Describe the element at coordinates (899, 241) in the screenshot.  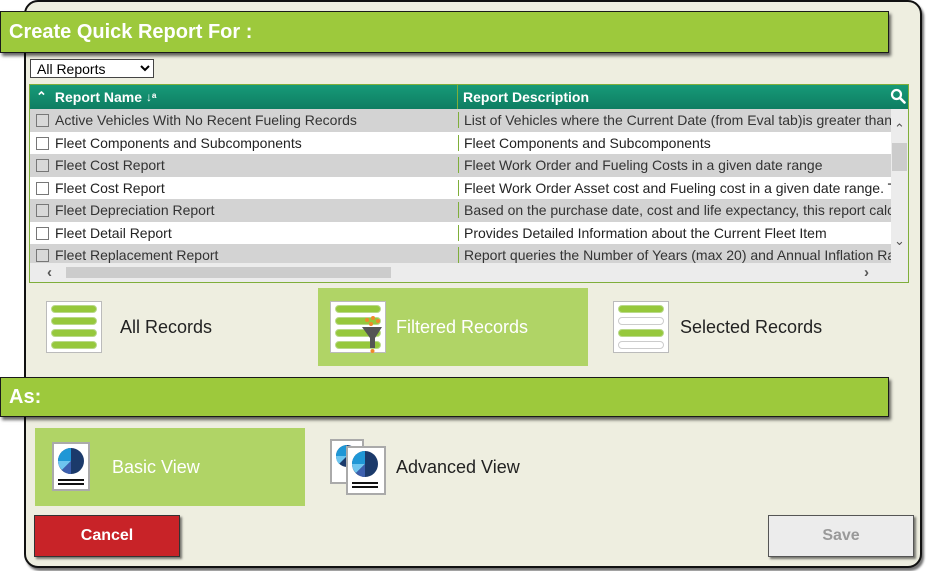
I see `scroll-down-icon: ⌄` at that location.